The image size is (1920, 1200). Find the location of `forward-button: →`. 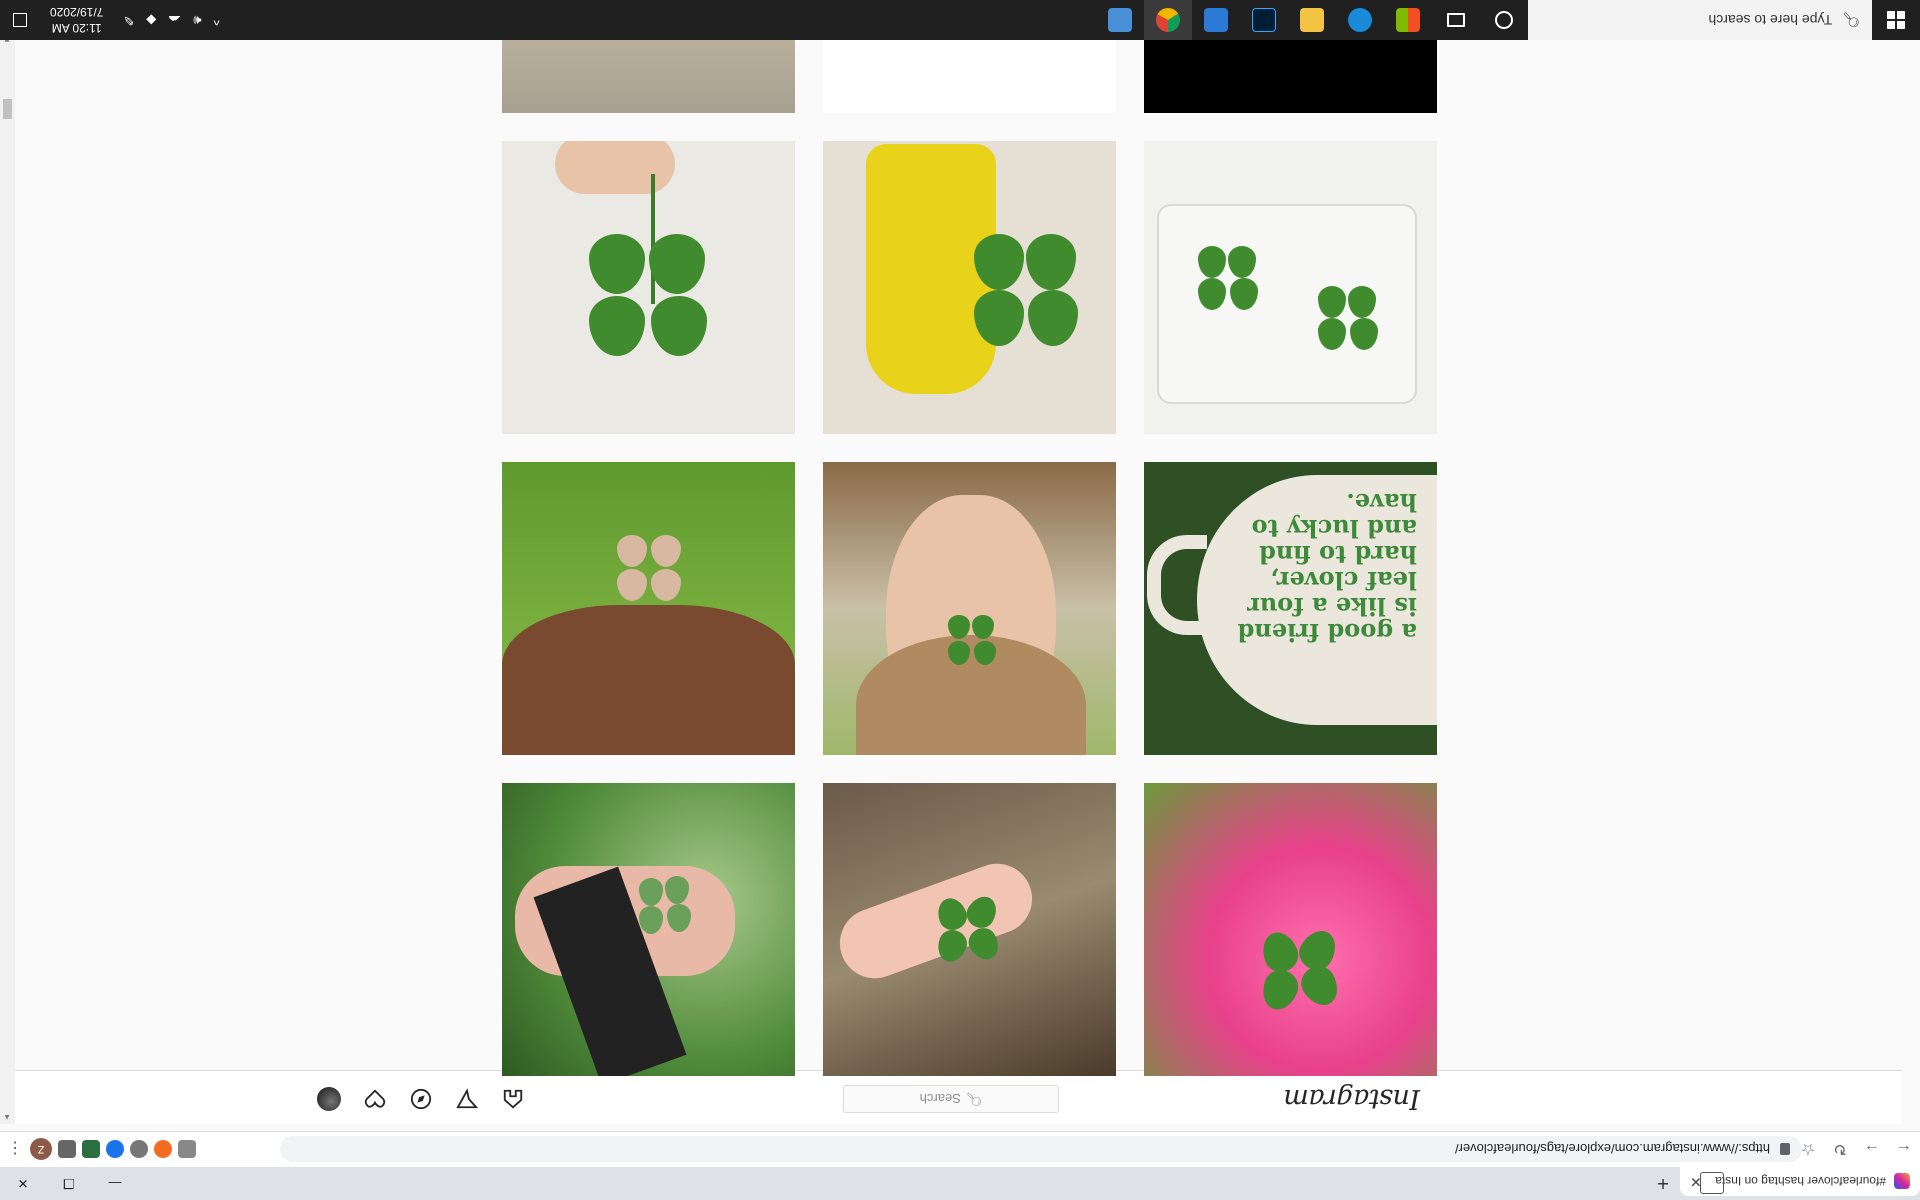

forward-button: → is located at coordinates (1872, 1150).